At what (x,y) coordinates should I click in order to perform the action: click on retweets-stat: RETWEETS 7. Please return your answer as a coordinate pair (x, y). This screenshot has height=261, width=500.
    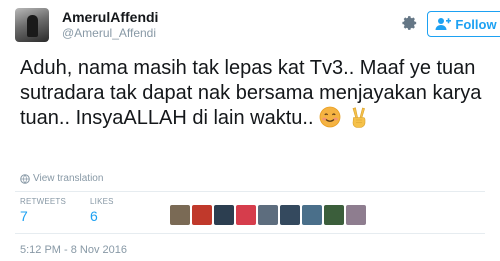
    Looking at the image, I should click on (43, 210).